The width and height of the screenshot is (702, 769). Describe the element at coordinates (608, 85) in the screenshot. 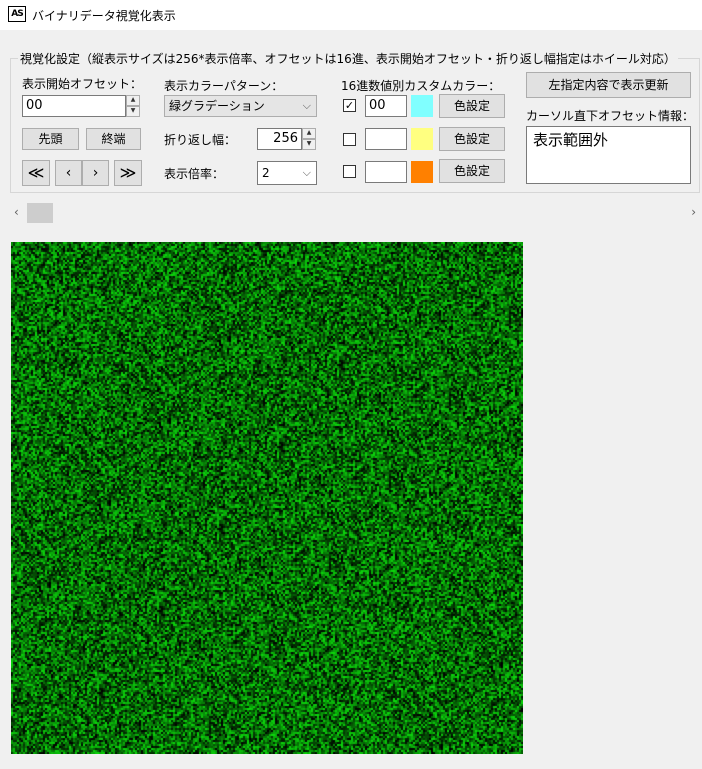

I see `refresh-button: 左指定内容で表示更新` at that location.